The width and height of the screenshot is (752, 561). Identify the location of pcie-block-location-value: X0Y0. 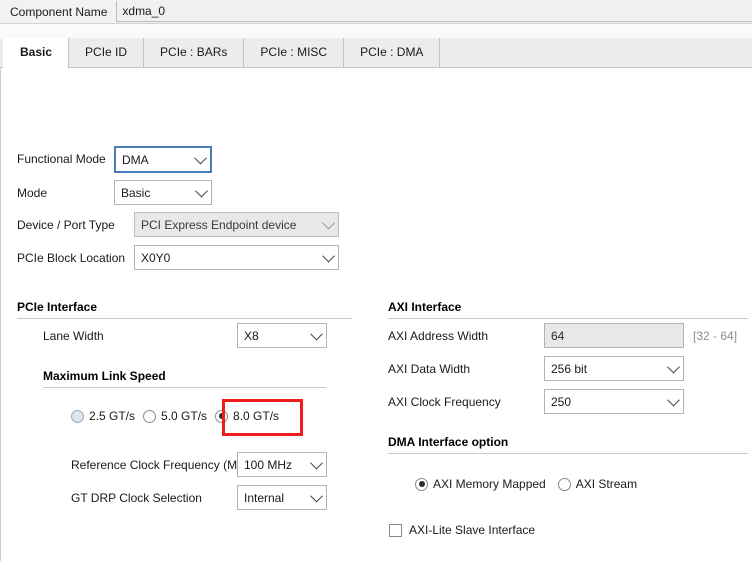
(156, 257).